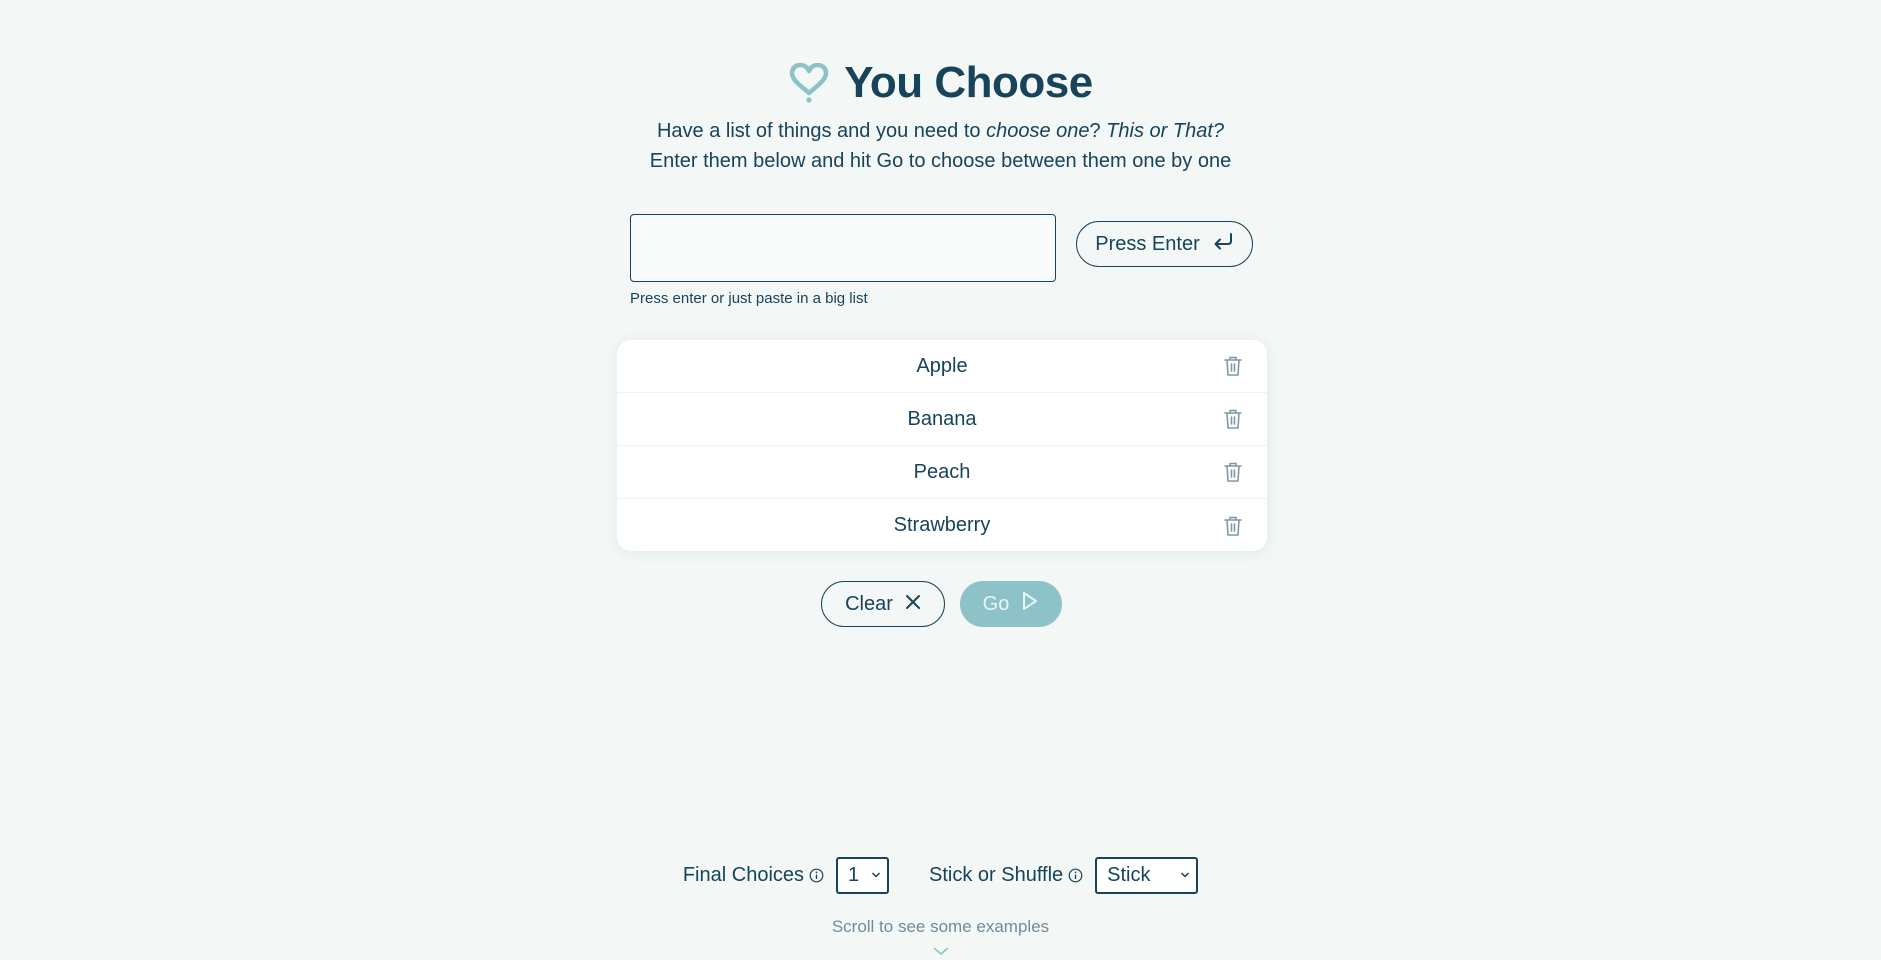  I want to click on go-button: Go, so click(1011, 604).